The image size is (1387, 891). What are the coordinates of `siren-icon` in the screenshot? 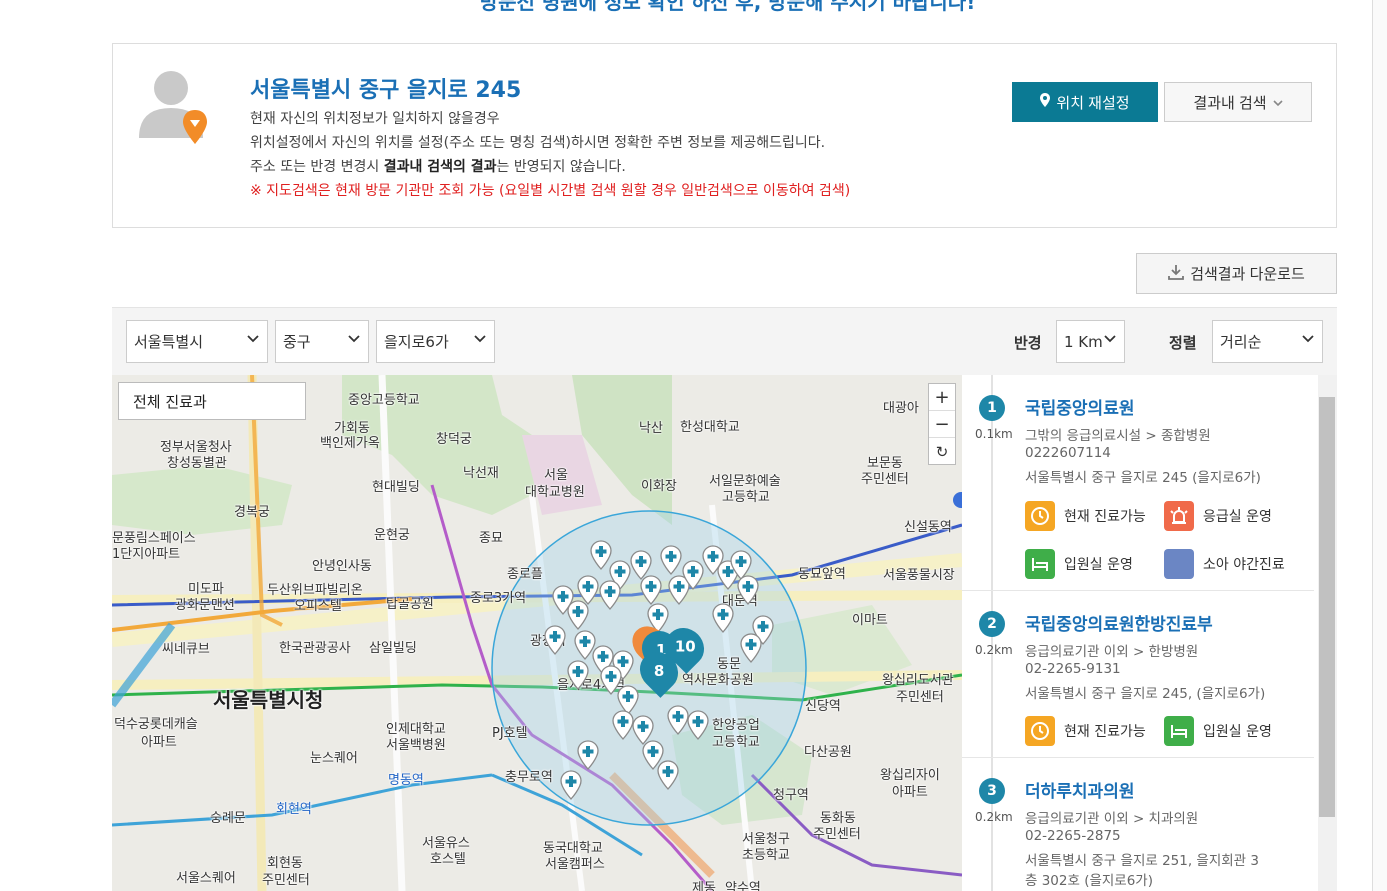 It's located at (1179, 516).